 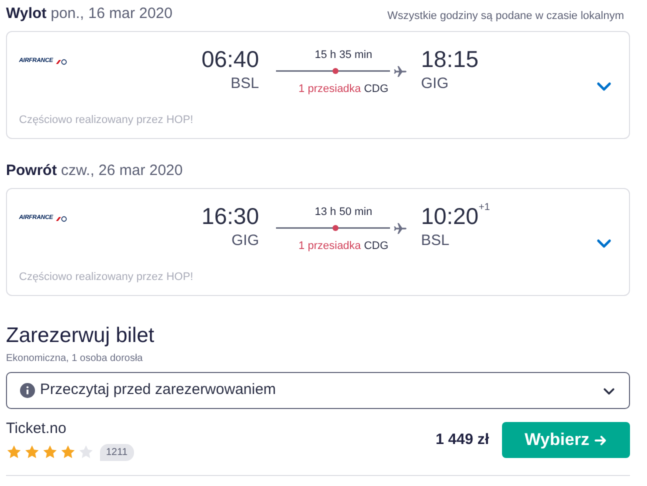 What do you see at coordinates (230, 216) in the screenshot?
I see `departure-time: 16:30` at bounding box center [230, 216].